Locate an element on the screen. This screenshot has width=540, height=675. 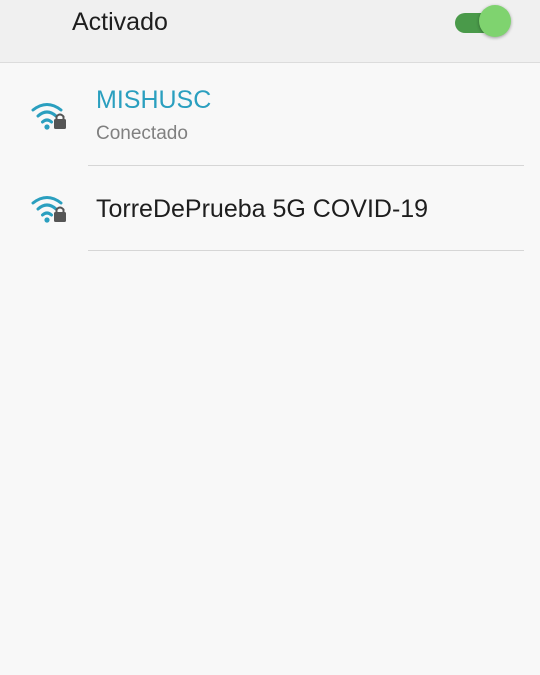
divider is located at coordinates (306, 250).